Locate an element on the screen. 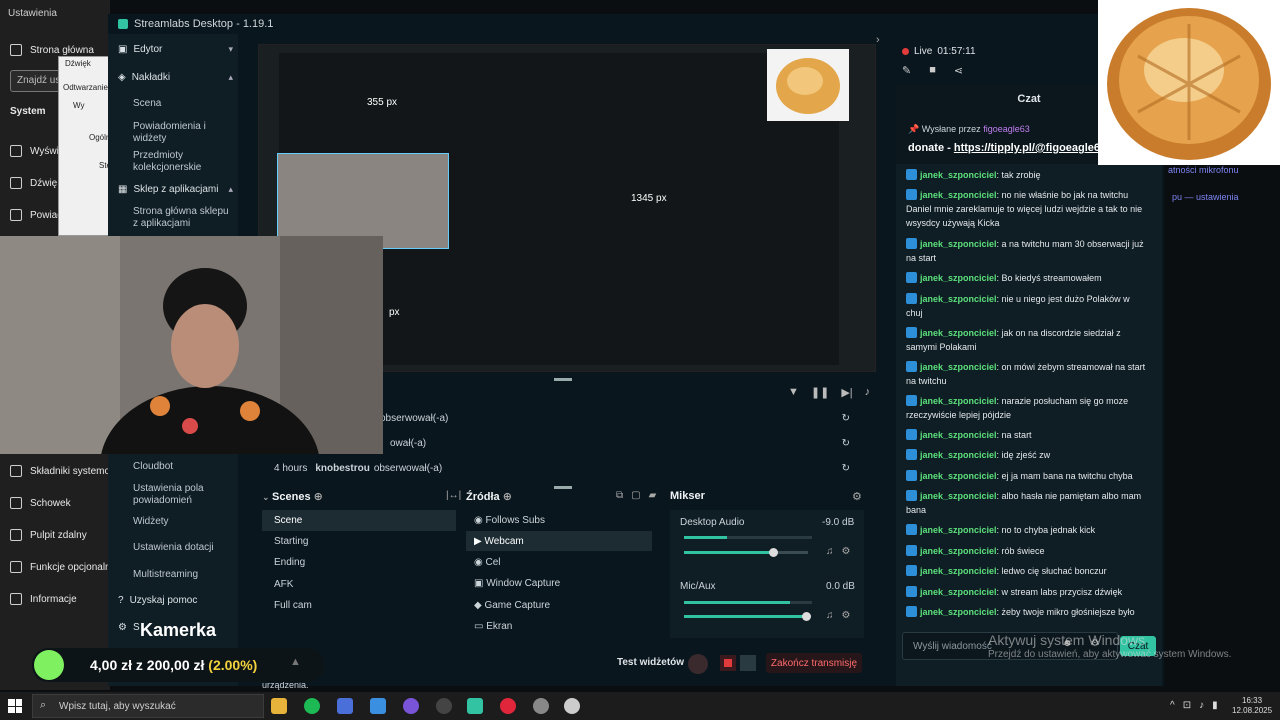  preview-webcam-source is located at coordinates (363, 201).